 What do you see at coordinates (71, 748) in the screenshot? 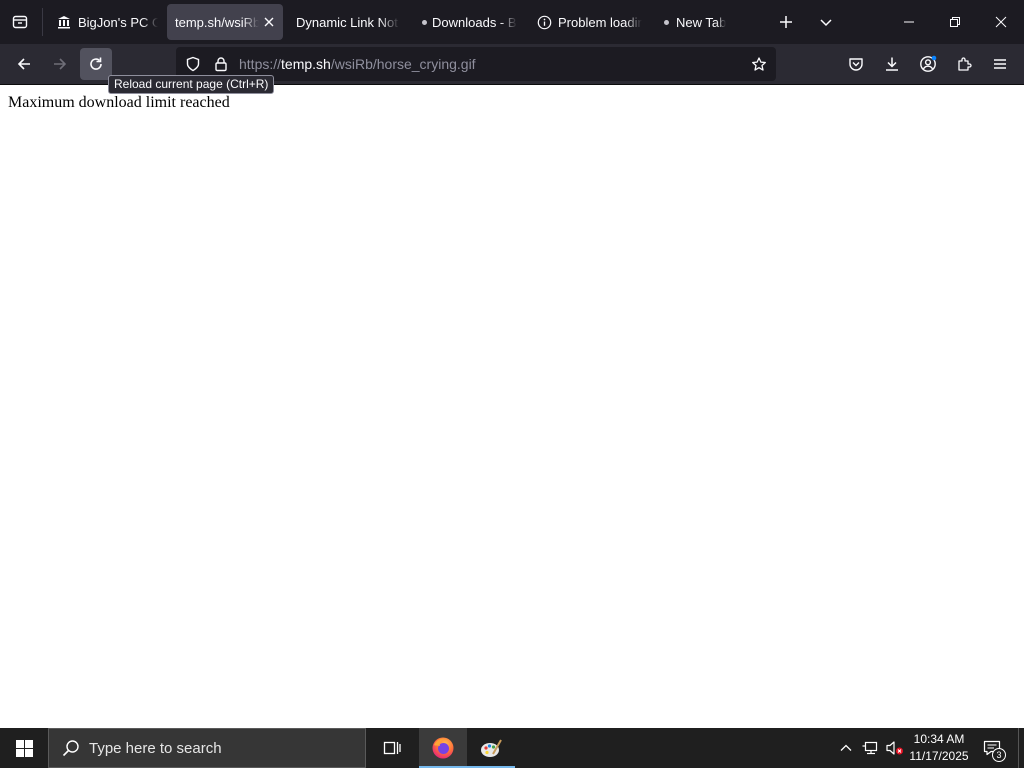
I see `search-icon` at bounding box center [71, 748].